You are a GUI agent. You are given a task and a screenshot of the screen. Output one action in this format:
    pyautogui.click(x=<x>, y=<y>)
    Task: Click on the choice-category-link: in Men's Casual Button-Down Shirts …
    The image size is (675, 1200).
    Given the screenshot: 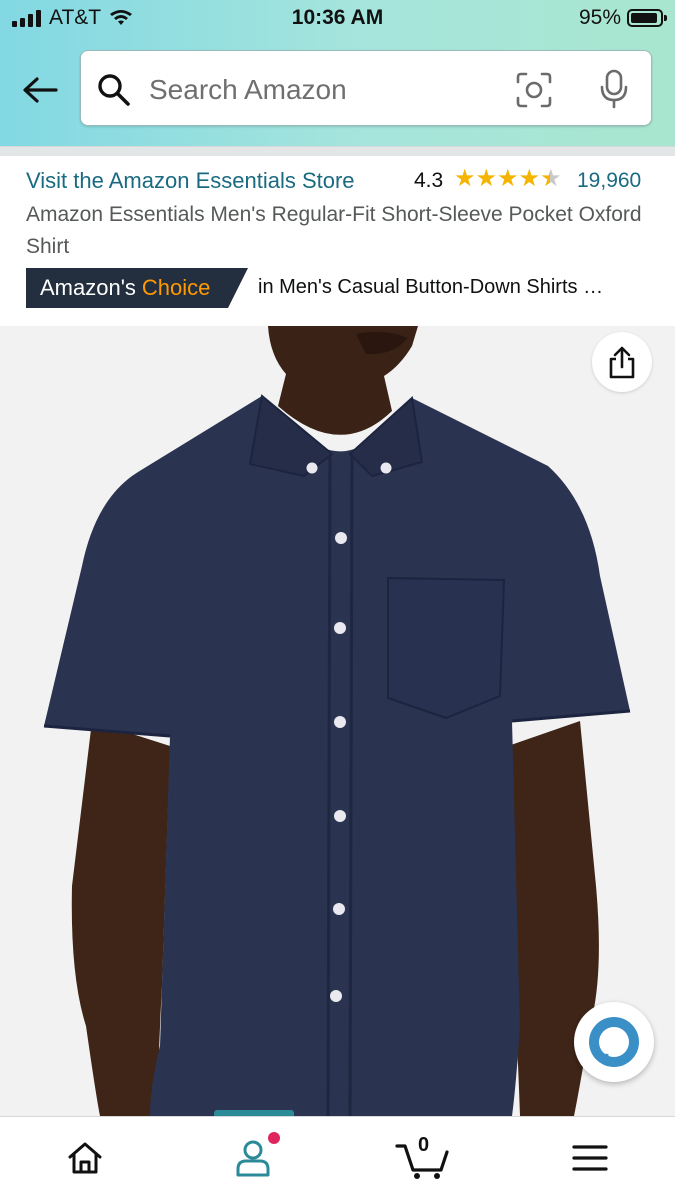 What is the action you would take?
    pyautogui.click(x=458, y=287)
    